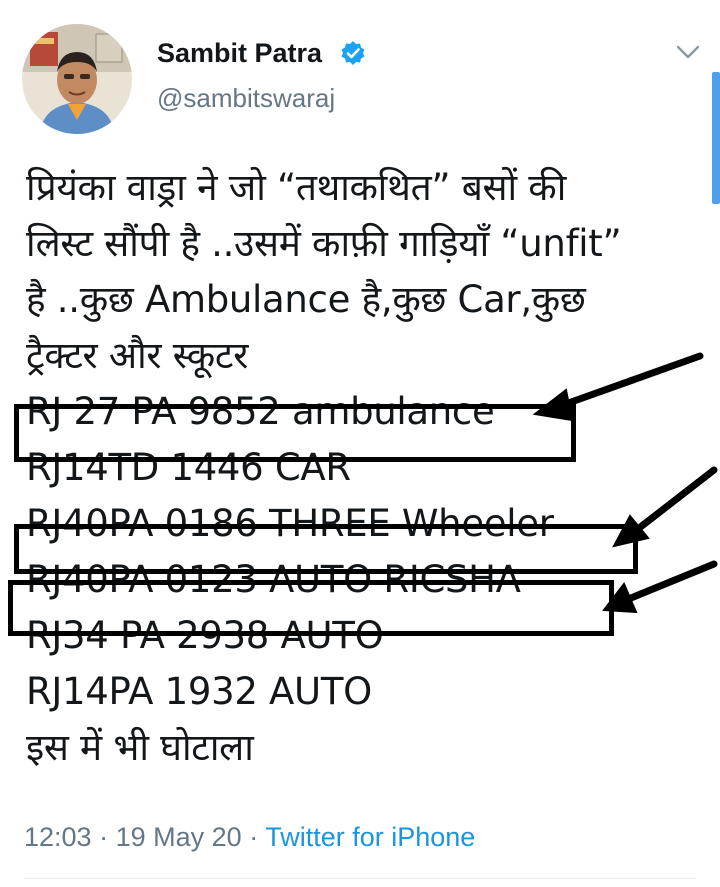 The height and width of the screenshot is (887, 720). I want to click on profile-photo, so click(77, 79).